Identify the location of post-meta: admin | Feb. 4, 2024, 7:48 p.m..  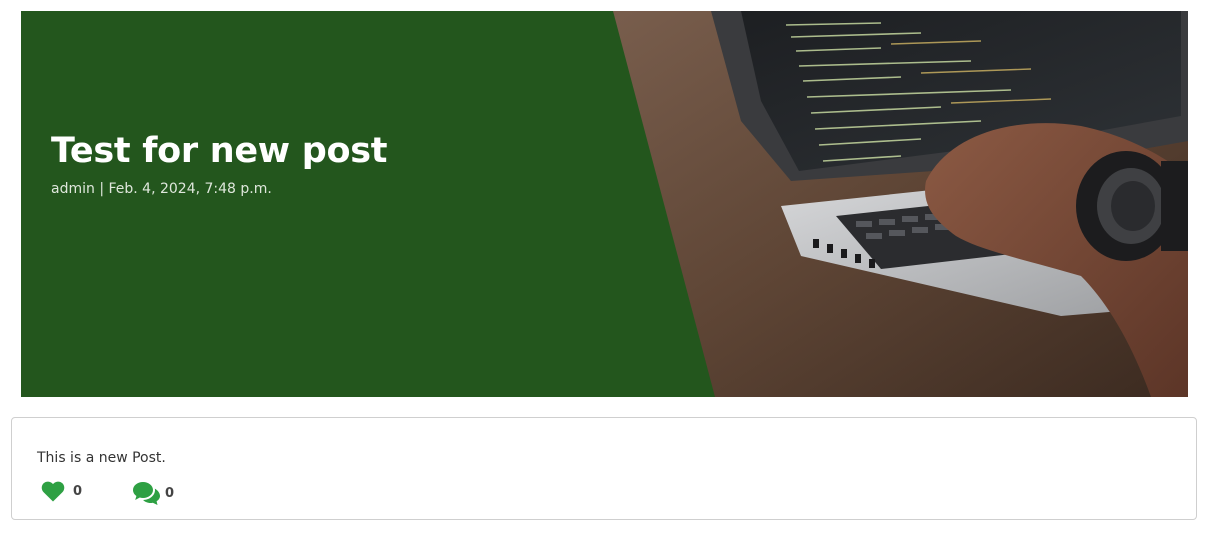
(161, 189).